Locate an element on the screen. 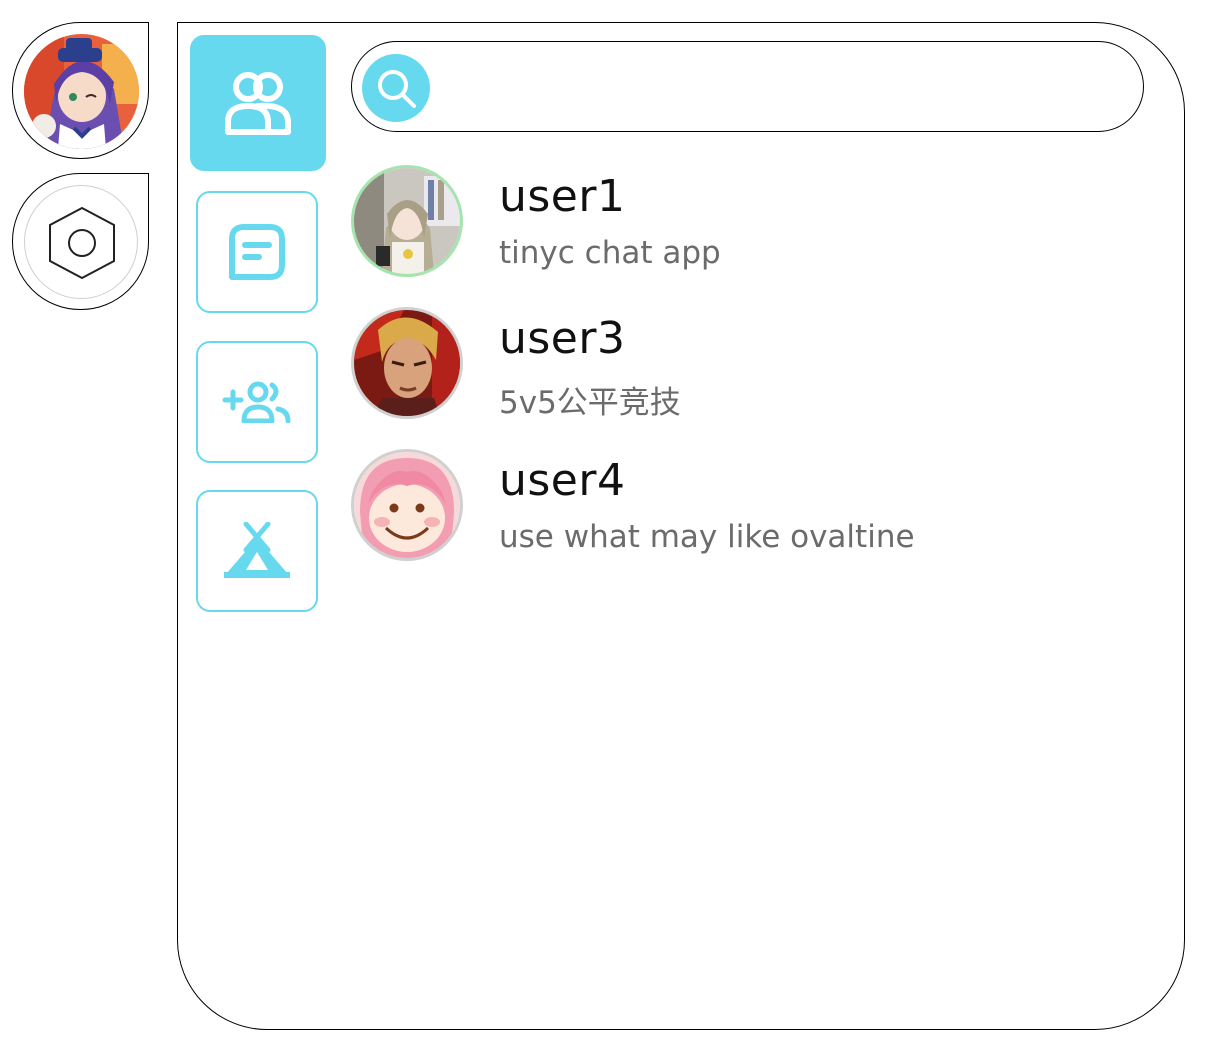 This screenshot has width=1210, height=1051. search-button is located at coordinates (396, 88).